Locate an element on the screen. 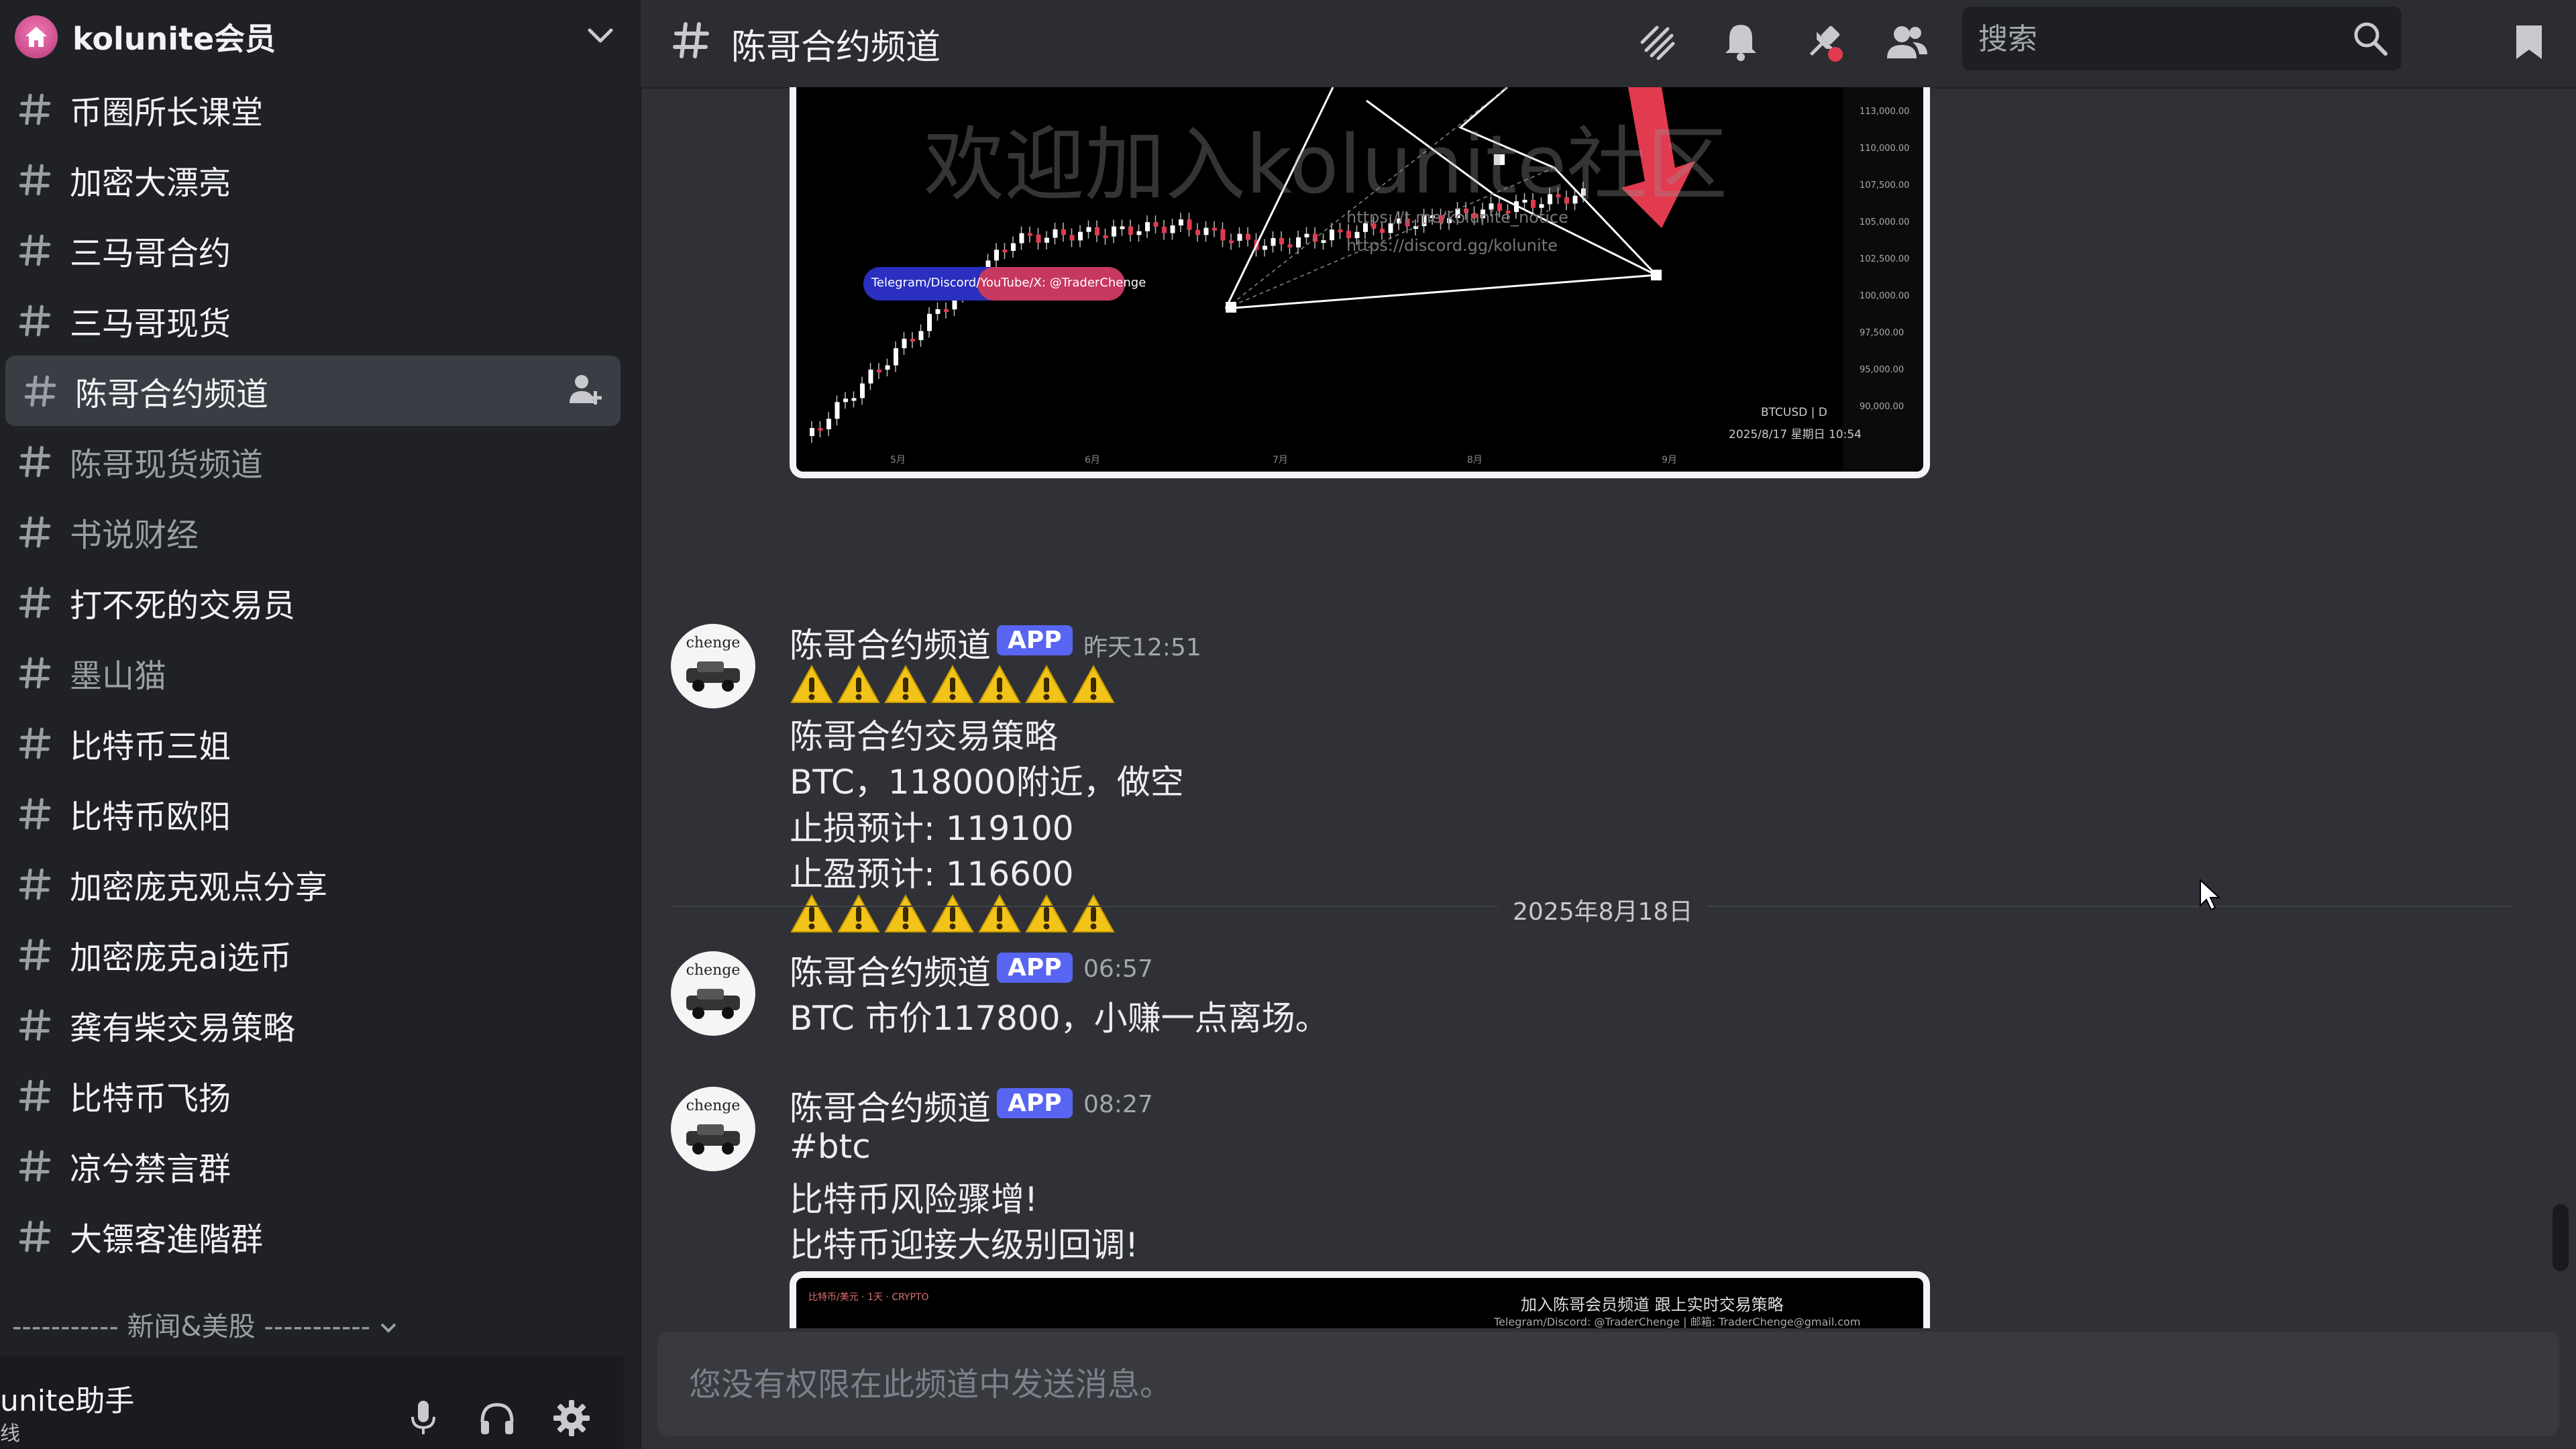 Image resolution: width=2576 pixels, height=1449 pixels. mic-icon is located at coordinates (423, 1418).